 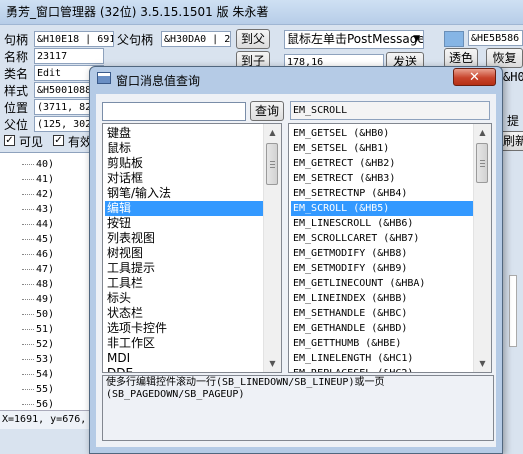 I want to click on category-item: 编辑, so click(x=184, y=208).